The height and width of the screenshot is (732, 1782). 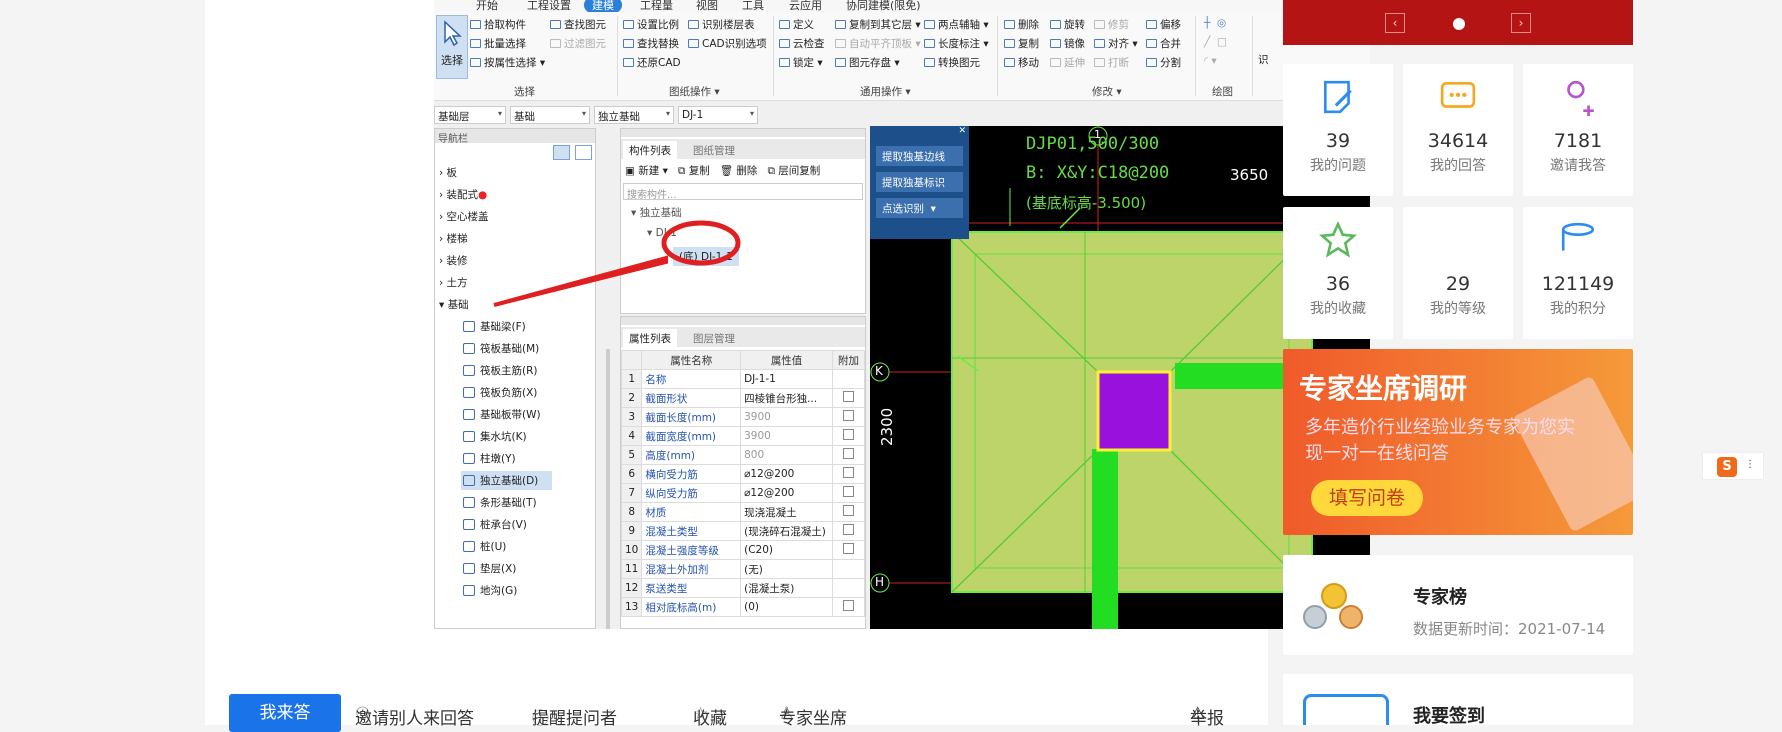 What do you see at coordinates (1338, 141) in the screenshot?
I see `stat-number: 39` at bounding box center [1338, 141].